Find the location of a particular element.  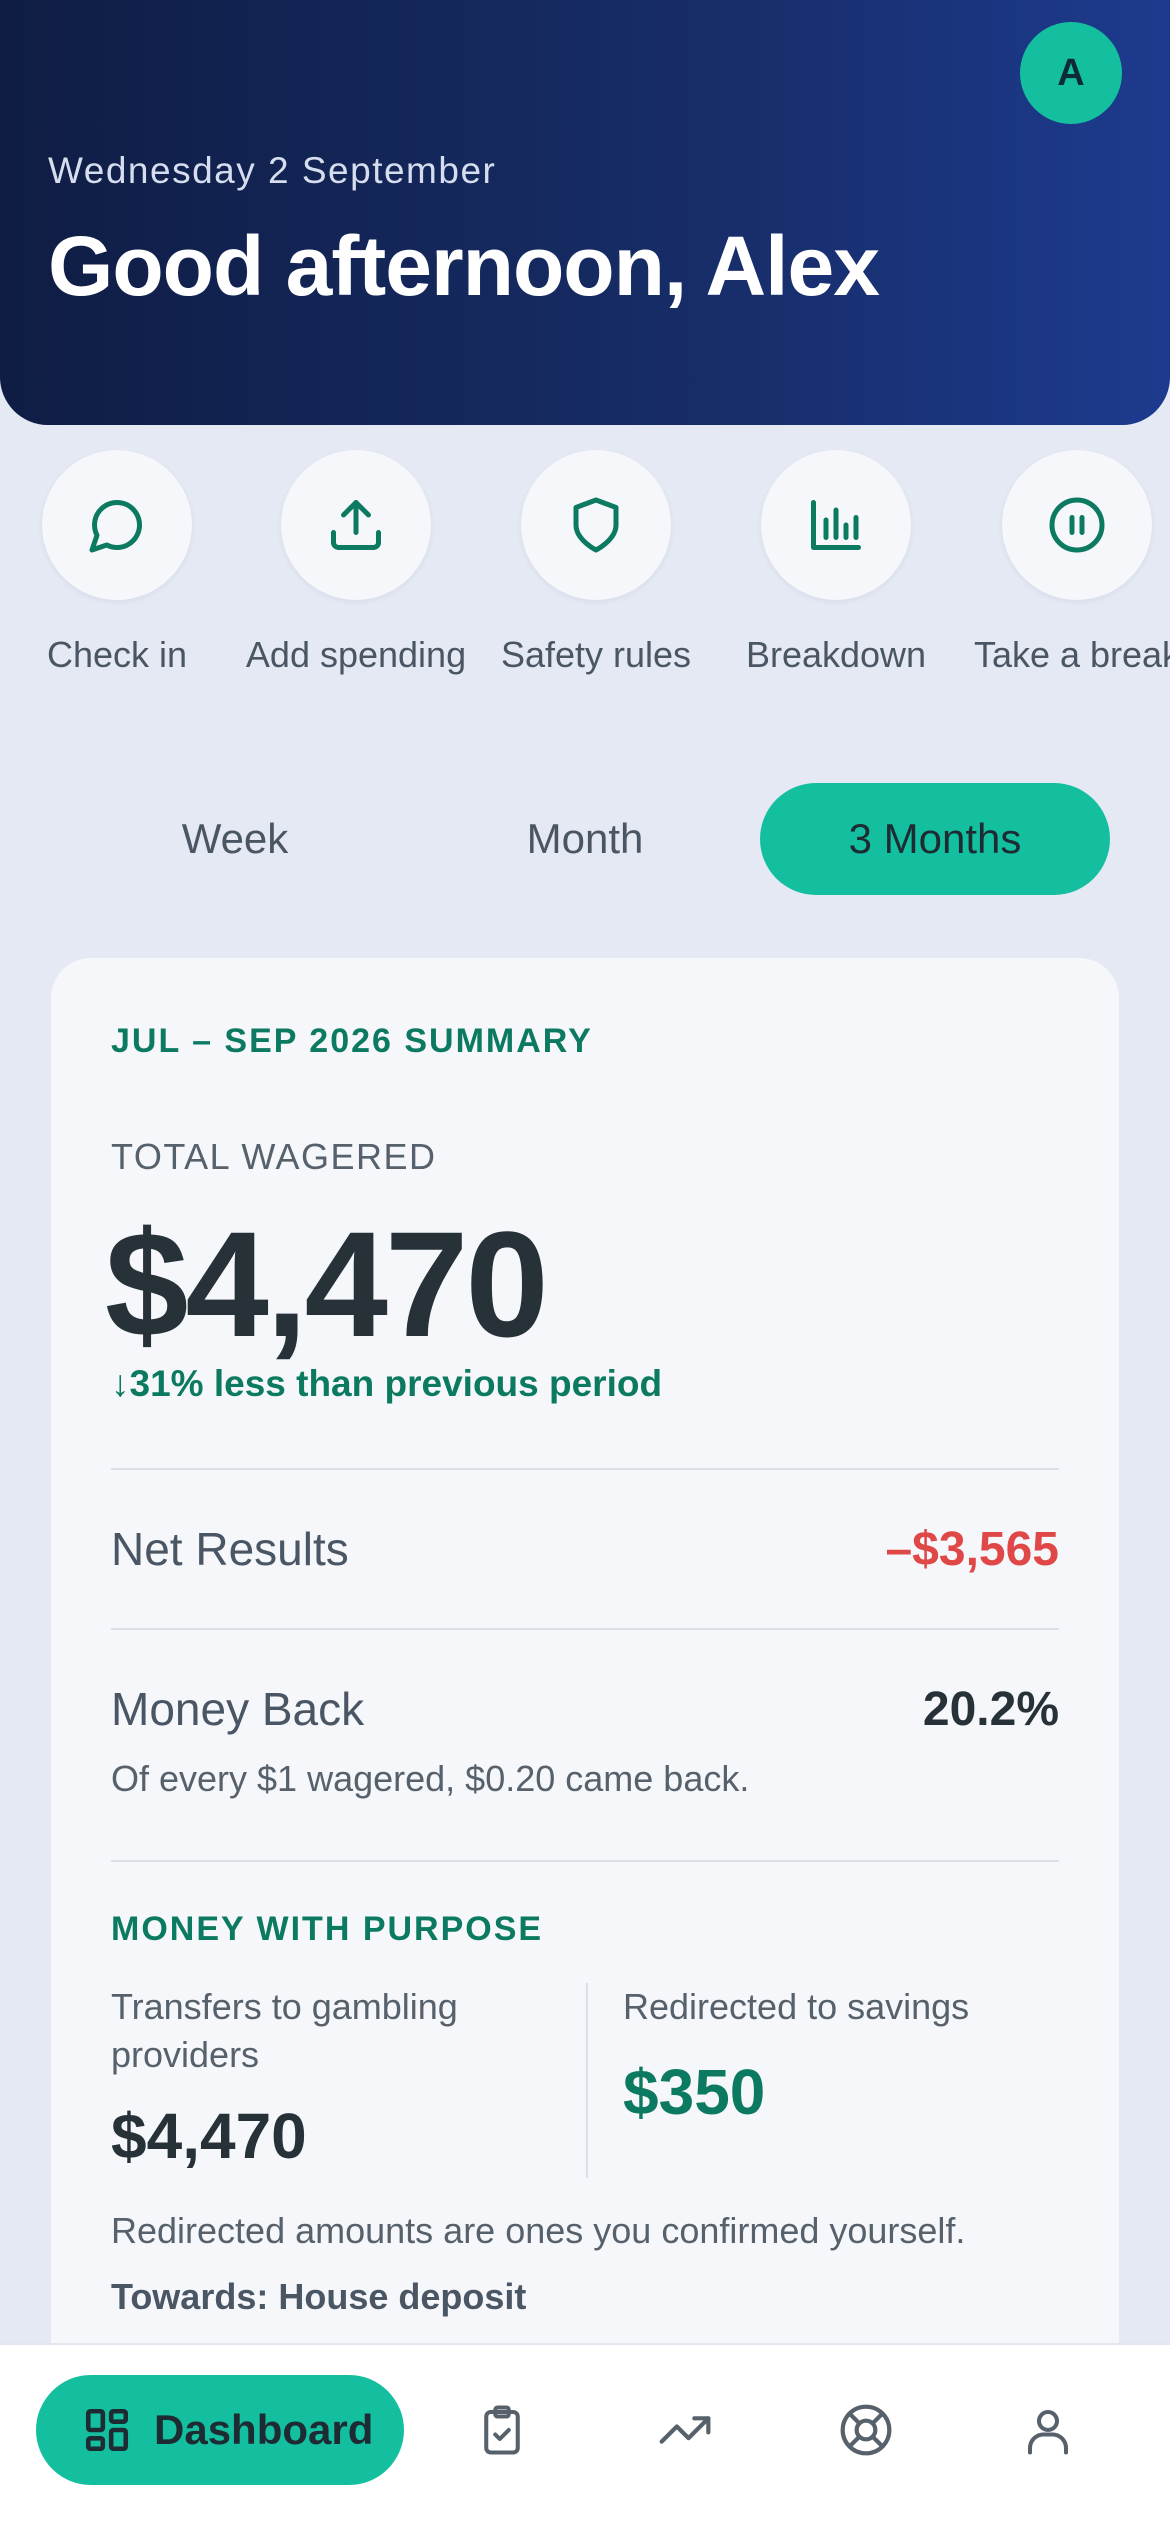

net-results-label: Net Results is located at coordinates (230, 1549).